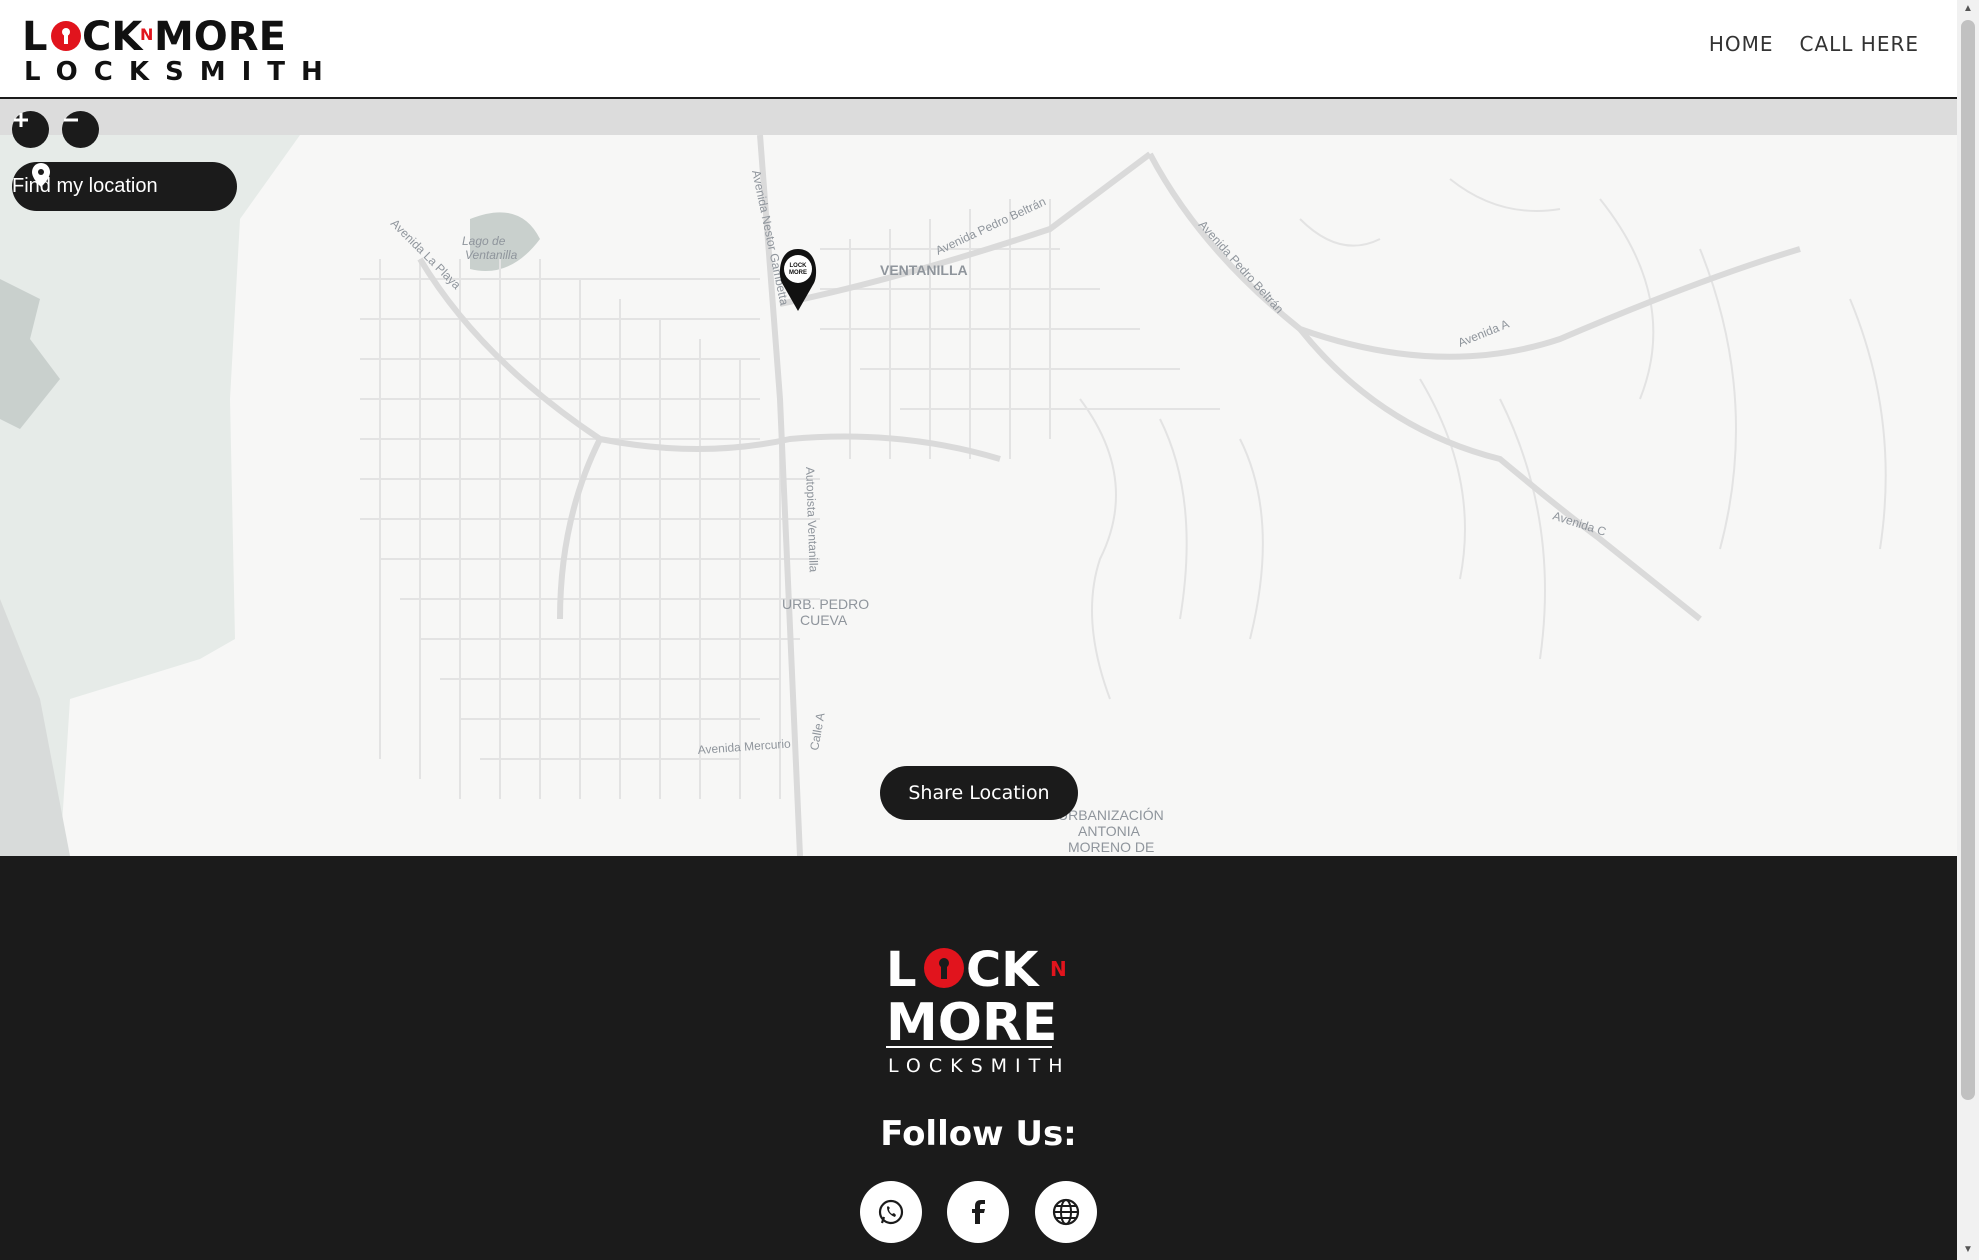  Describe the element at coordinates (799, 266) in the screenshot. I see `marker-text-lock: LOCK` at that location.